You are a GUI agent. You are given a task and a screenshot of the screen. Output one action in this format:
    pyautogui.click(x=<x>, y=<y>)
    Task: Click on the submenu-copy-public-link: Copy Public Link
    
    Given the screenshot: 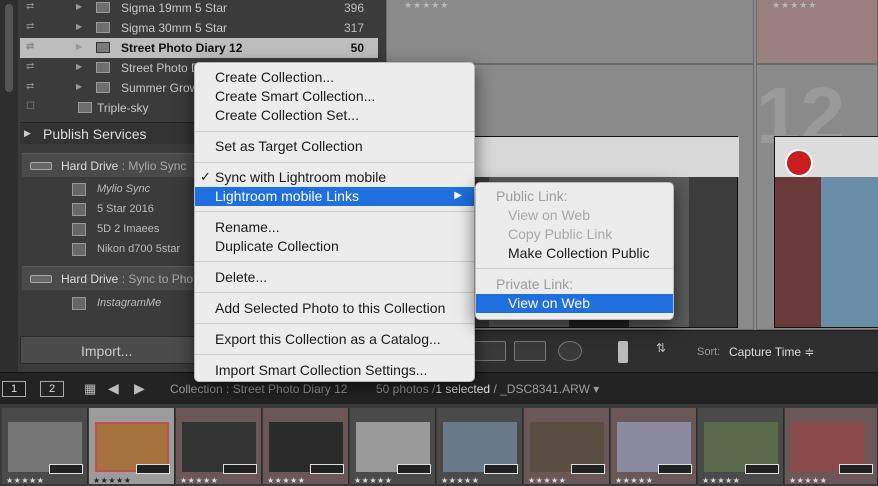 What is the action you would take?
    pyautogui.click(x=560, y=234)
    